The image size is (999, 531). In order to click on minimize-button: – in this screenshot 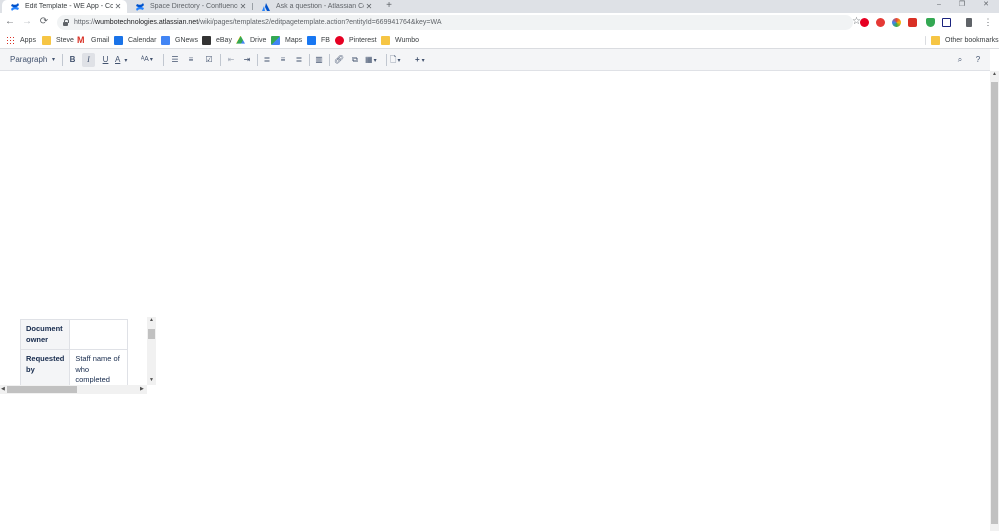, I will do `click(939, 5)`.